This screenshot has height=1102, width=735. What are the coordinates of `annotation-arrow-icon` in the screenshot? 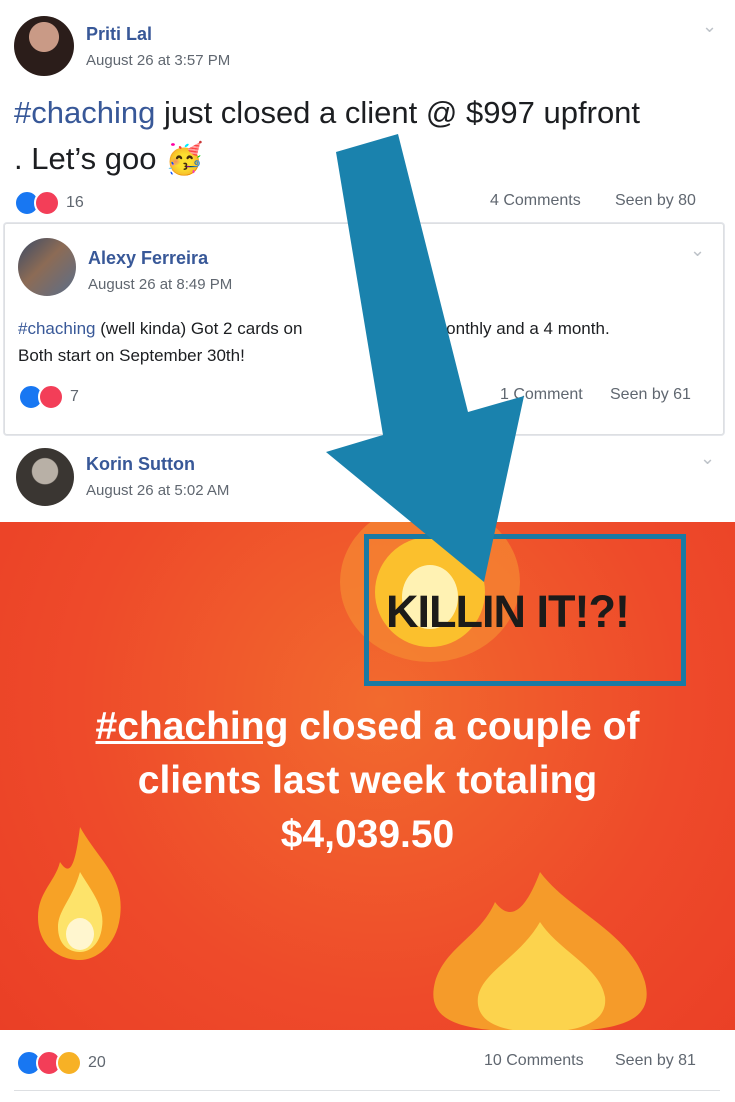 It's located at (425, 358).